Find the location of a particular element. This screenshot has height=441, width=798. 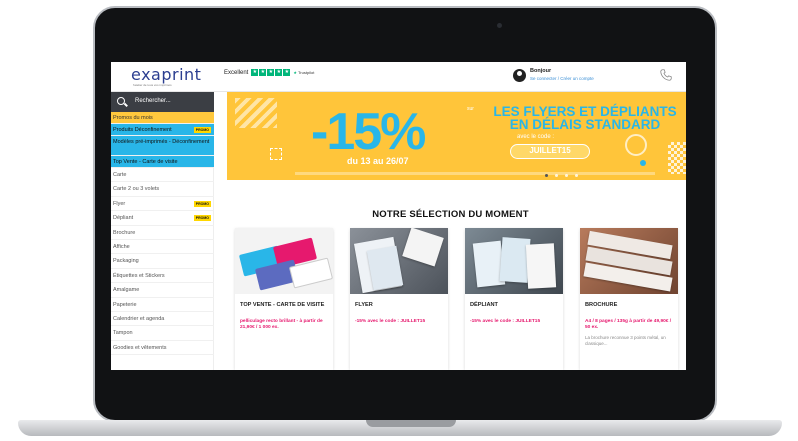

login-link: Se connecter is located at coordinates (543, 78).